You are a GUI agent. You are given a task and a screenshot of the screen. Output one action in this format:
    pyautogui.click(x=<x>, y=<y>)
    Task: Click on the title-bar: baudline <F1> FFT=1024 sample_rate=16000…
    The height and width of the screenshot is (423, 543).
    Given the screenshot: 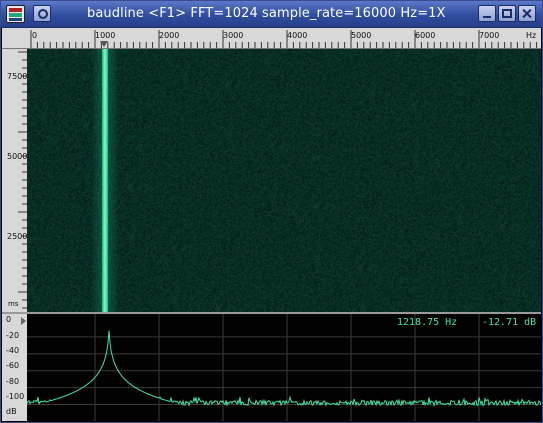 What is the action you would take?
    pyautogui.click(x=271, y=14)
    